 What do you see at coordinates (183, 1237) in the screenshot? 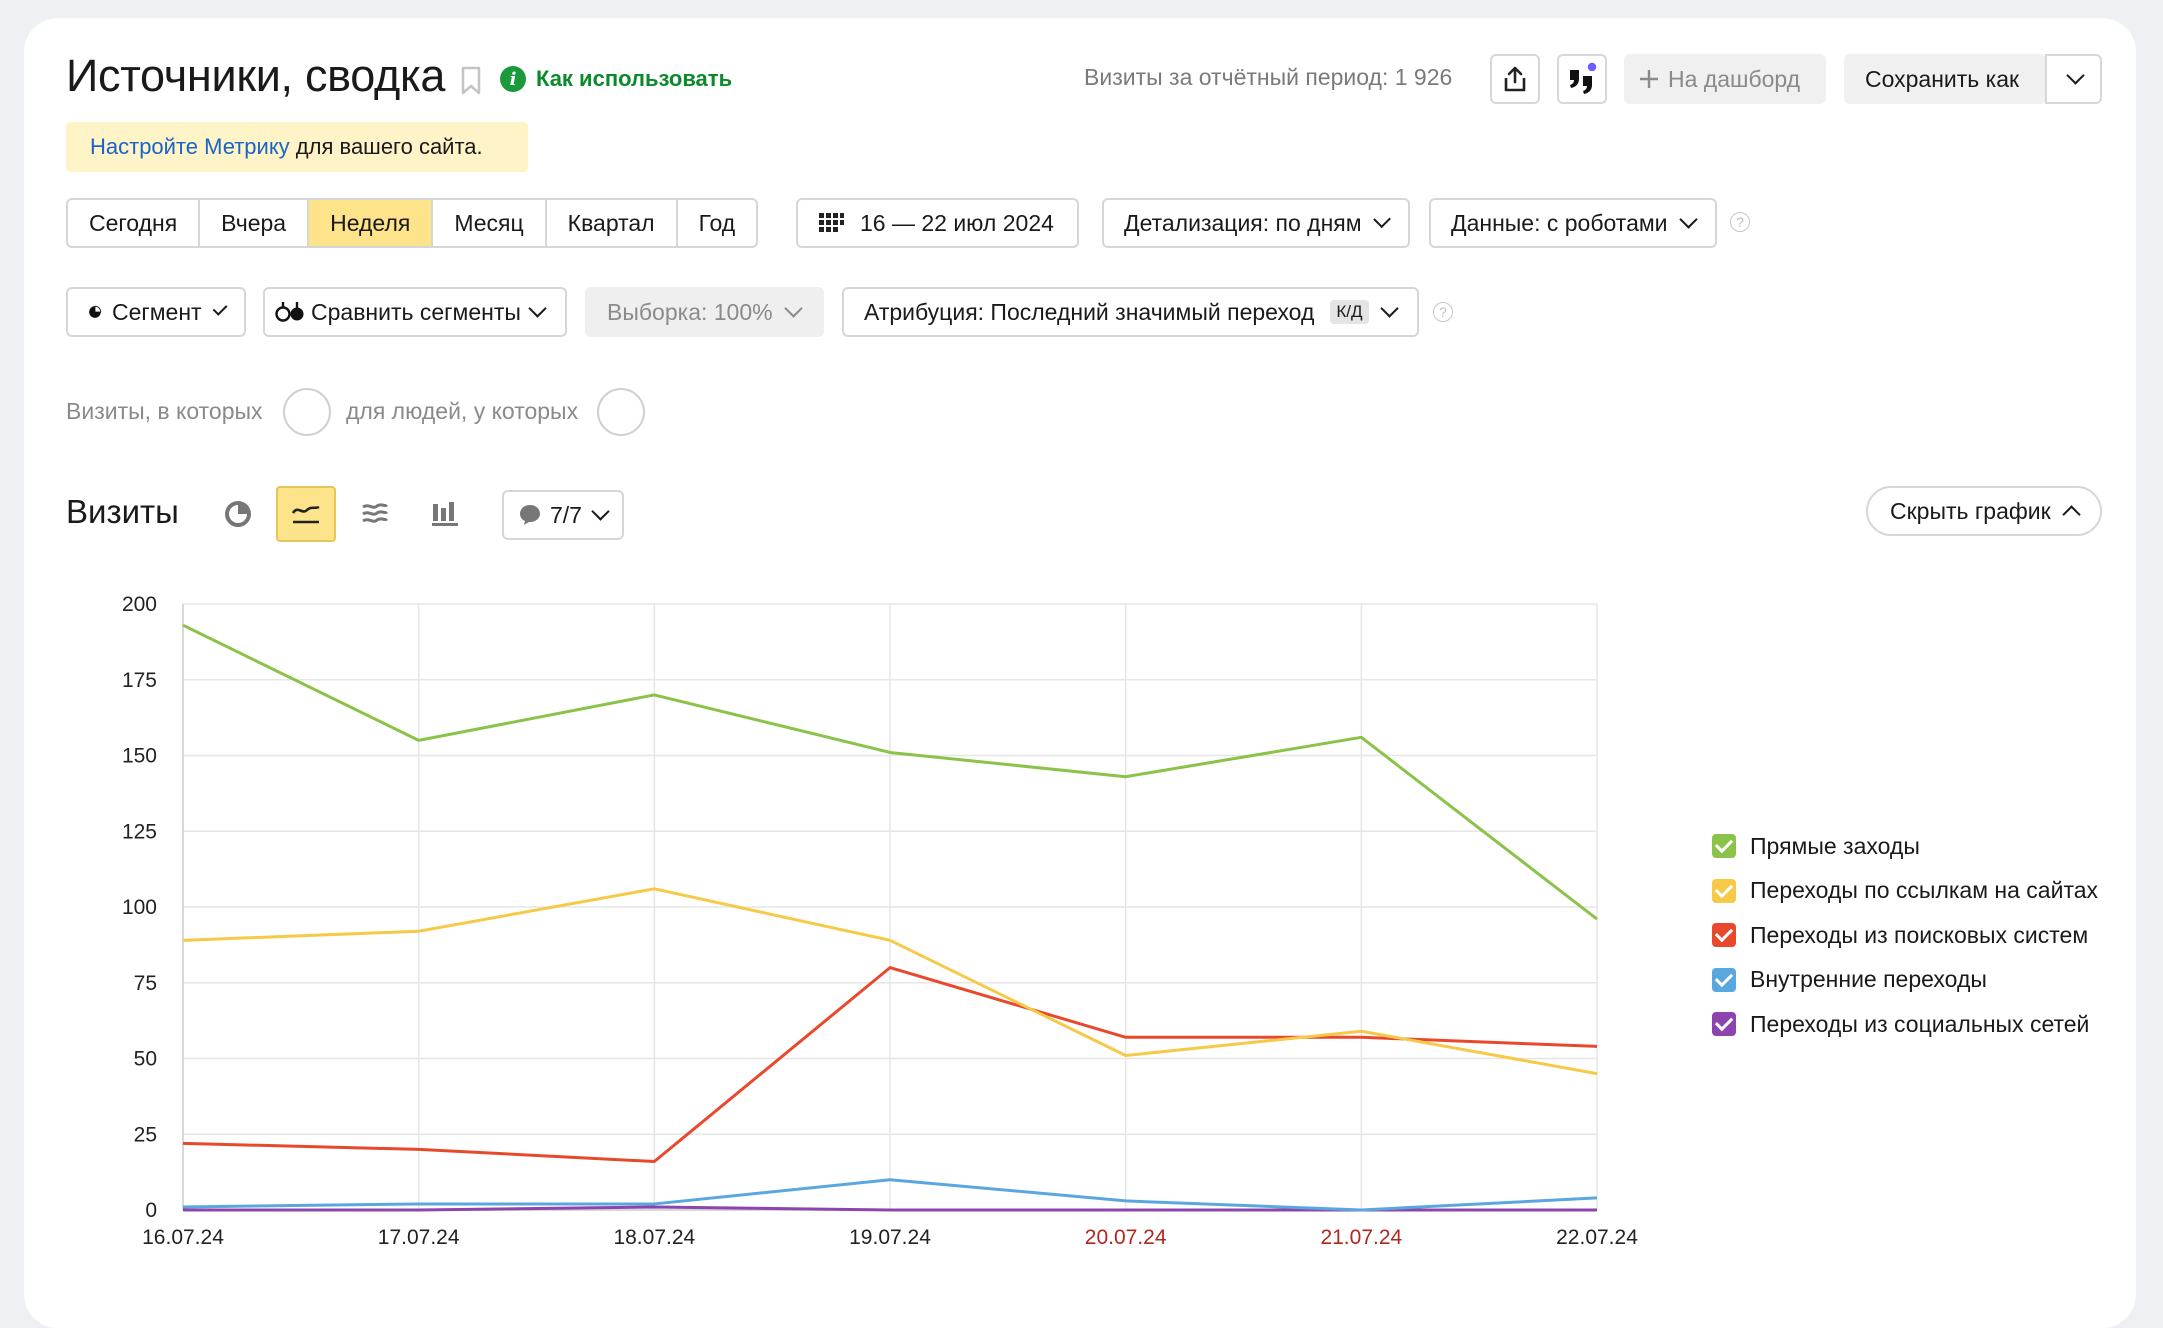
I see `x-tick-label: 16.07.24` at bounding box center [183, 1237].